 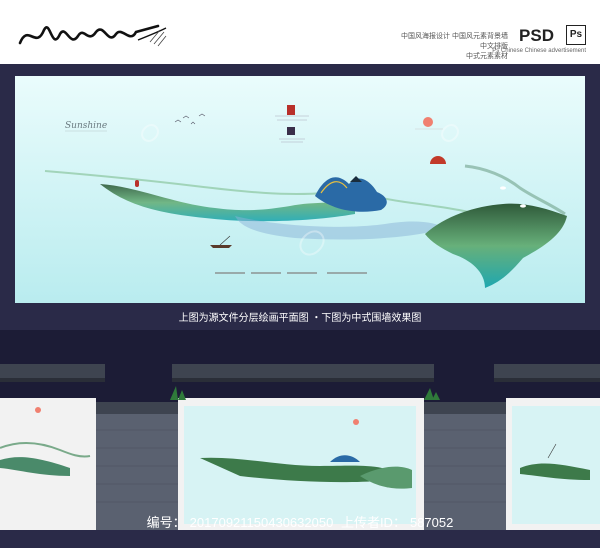 What do you see at coordinates (166, 522) in the screenshot?
I see `id-label: 编号：` at bounding box center [166, 522].